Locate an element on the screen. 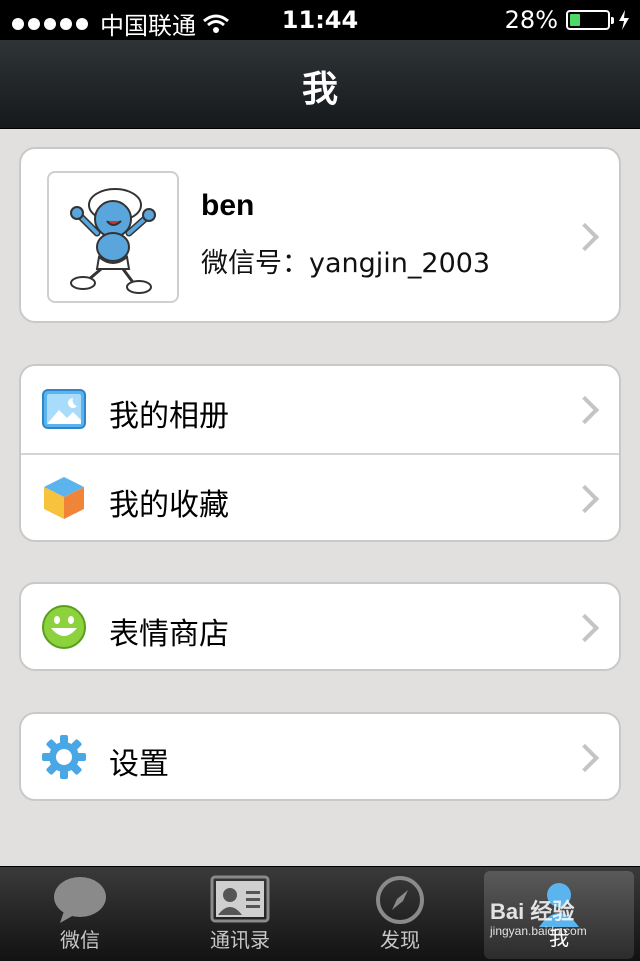 This screenshot has width=640, height=961. contacts-card-icon is located at coordinates (240, 899).